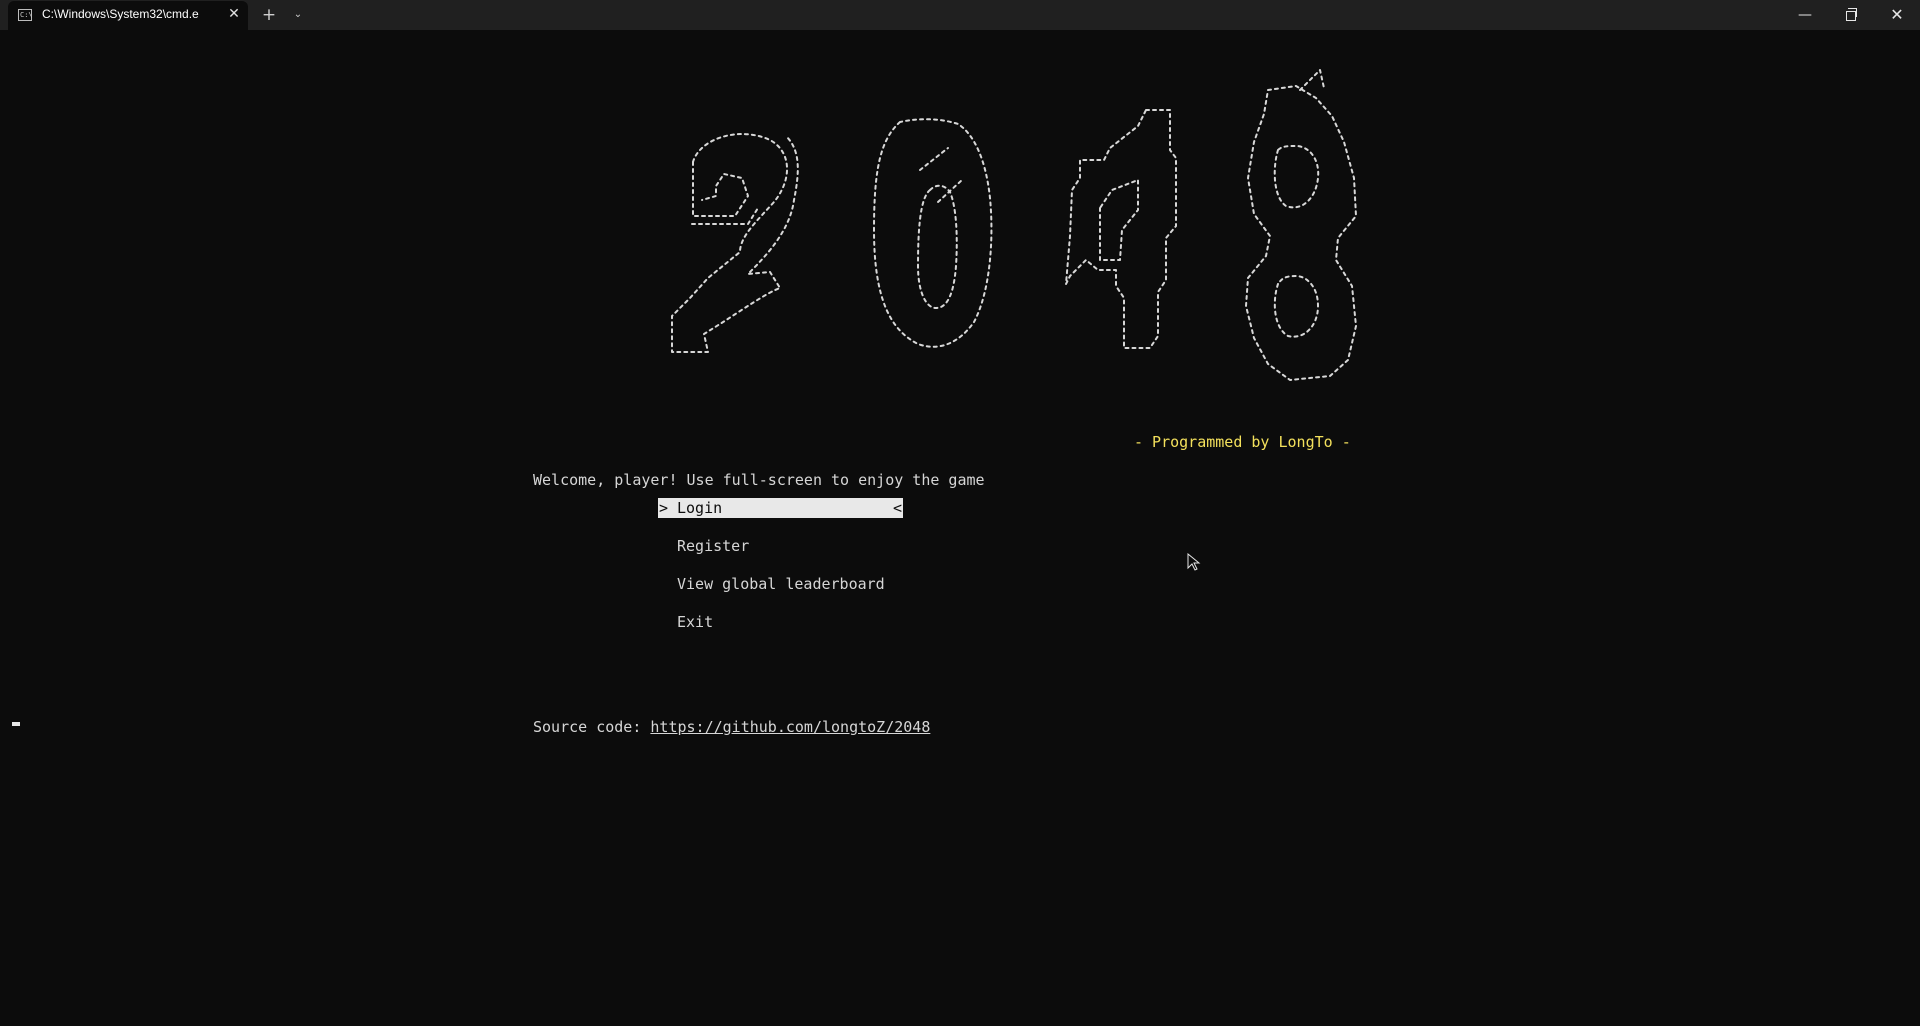 The image size is (1920, 1026). What do you see at coordinates (664, 508) in the screenshot?
I see `selection-arrow: >` at bounding box center [664, 508].